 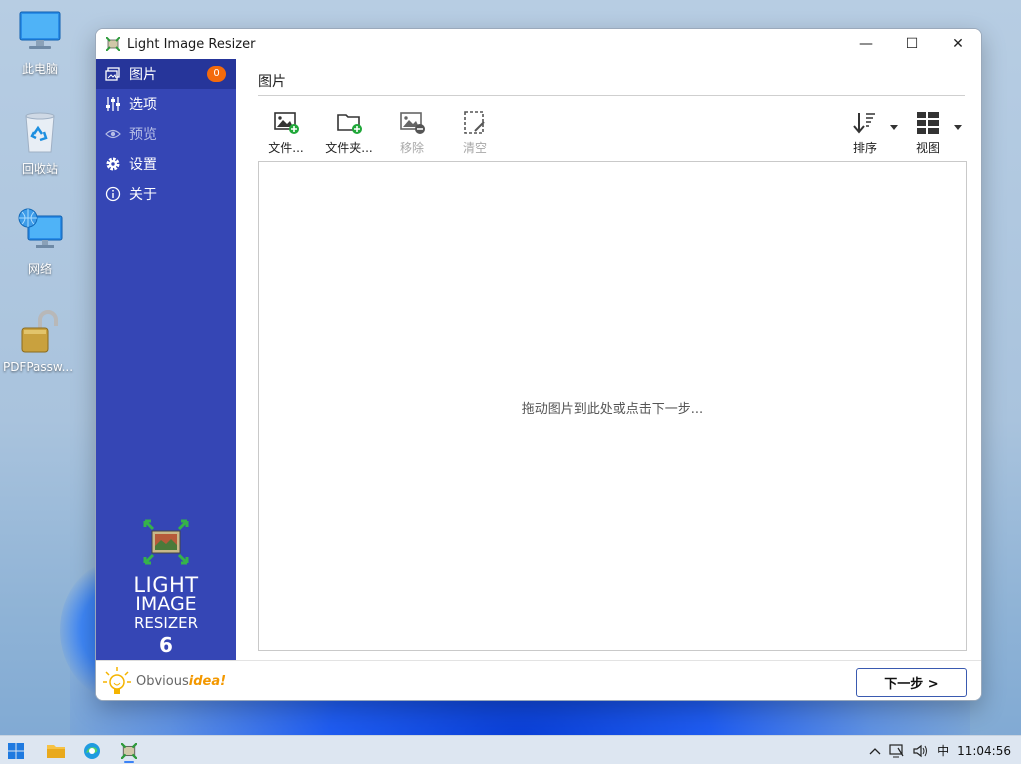 I want to click on taskbar-light-image-resizer, so click(x=129, y=751).